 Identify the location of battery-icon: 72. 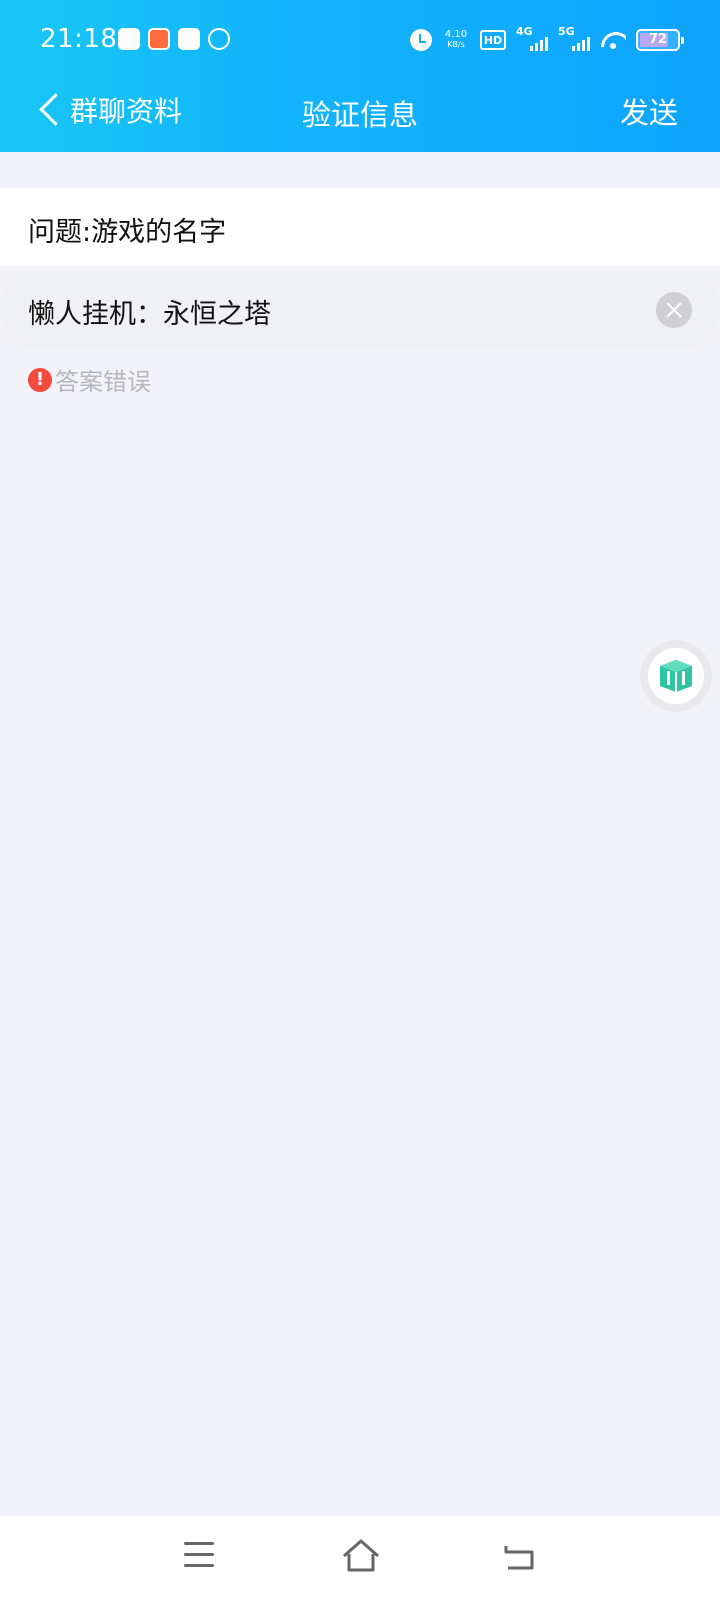
(660, 40).